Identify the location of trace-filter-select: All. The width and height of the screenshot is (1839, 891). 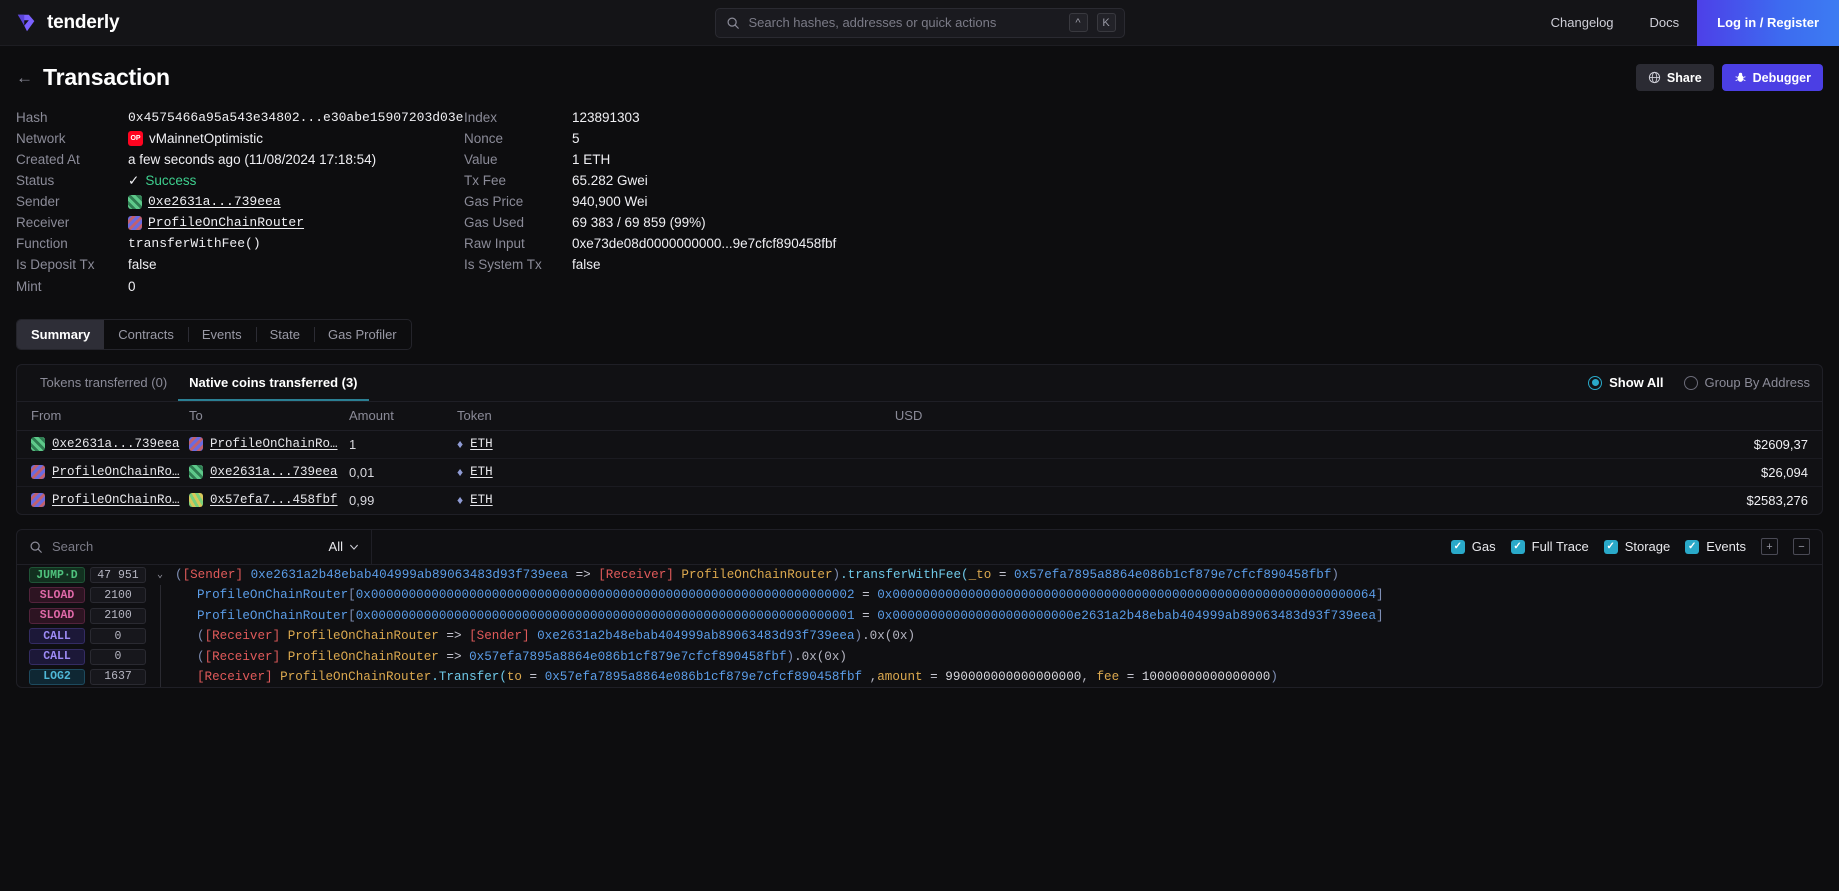
(344, 546).